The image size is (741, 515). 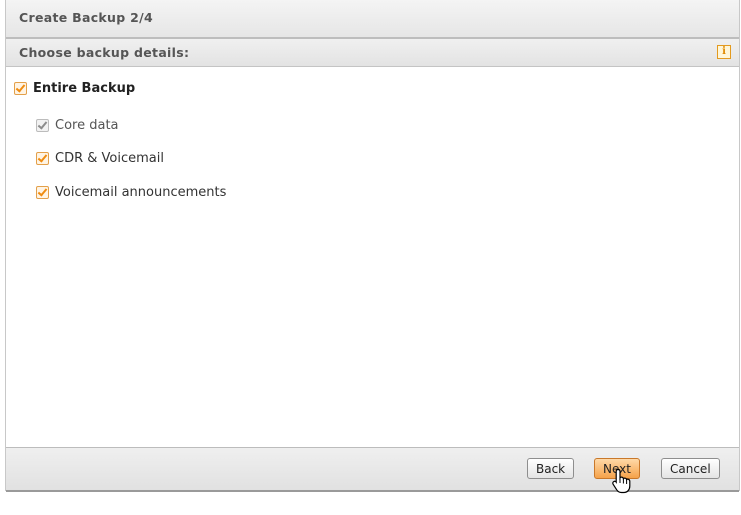 What do you see at coordinates (372, 53) in the screenshot?
I see `section-header: Choose backup details: i` at bounding box center [372, 53].